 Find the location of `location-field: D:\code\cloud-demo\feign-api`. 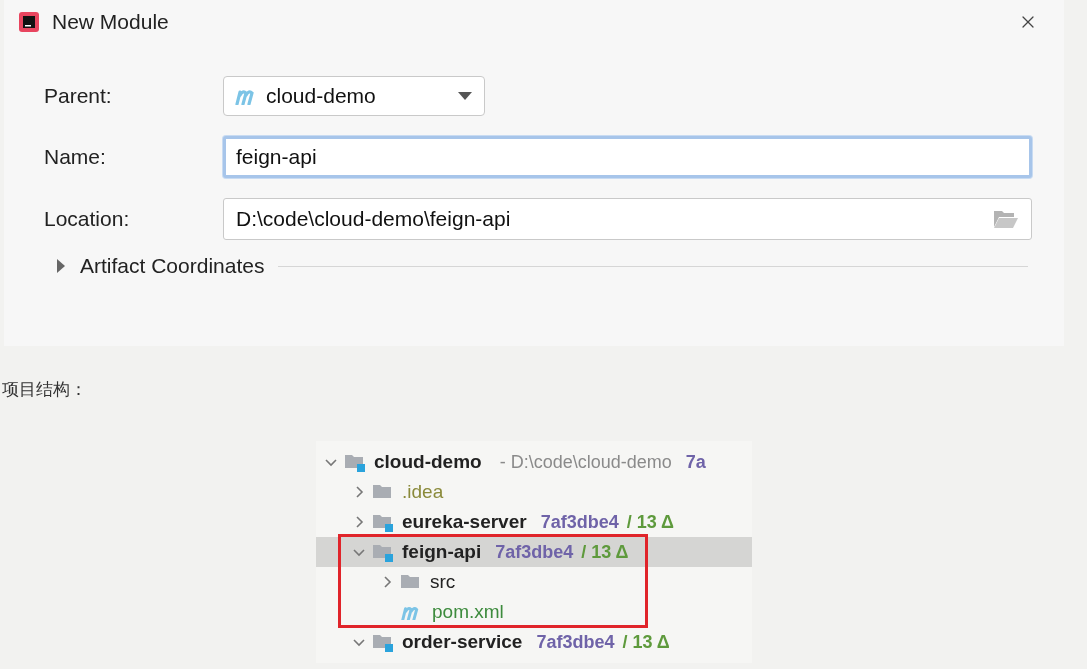

location-field: D:\code\cloud-demo\feign-api is located at coordinates (627, 219).